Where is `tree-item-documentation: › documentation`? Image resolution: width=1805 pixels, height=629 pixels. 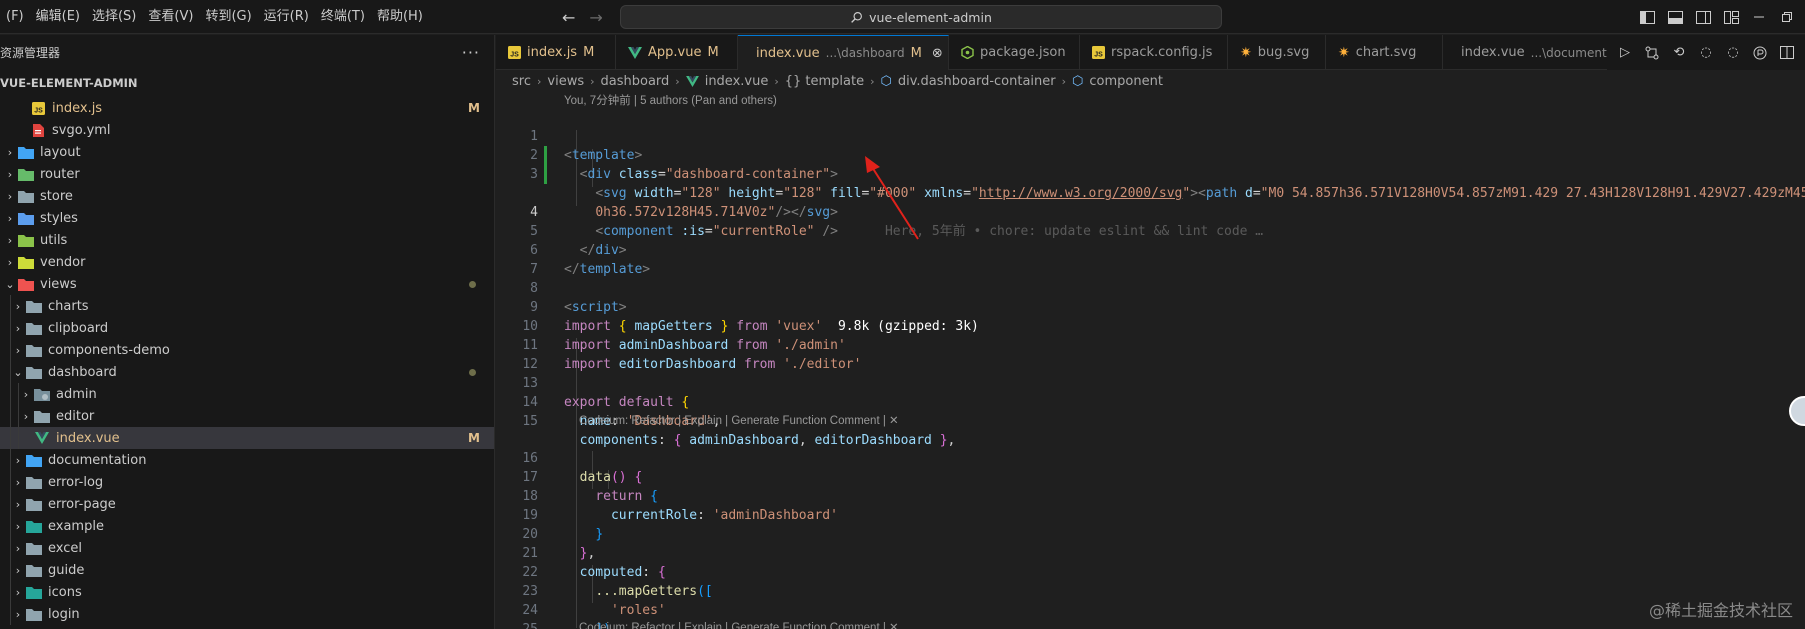
tree-item-documentation: › documentation is located at coordinates (247, 460).